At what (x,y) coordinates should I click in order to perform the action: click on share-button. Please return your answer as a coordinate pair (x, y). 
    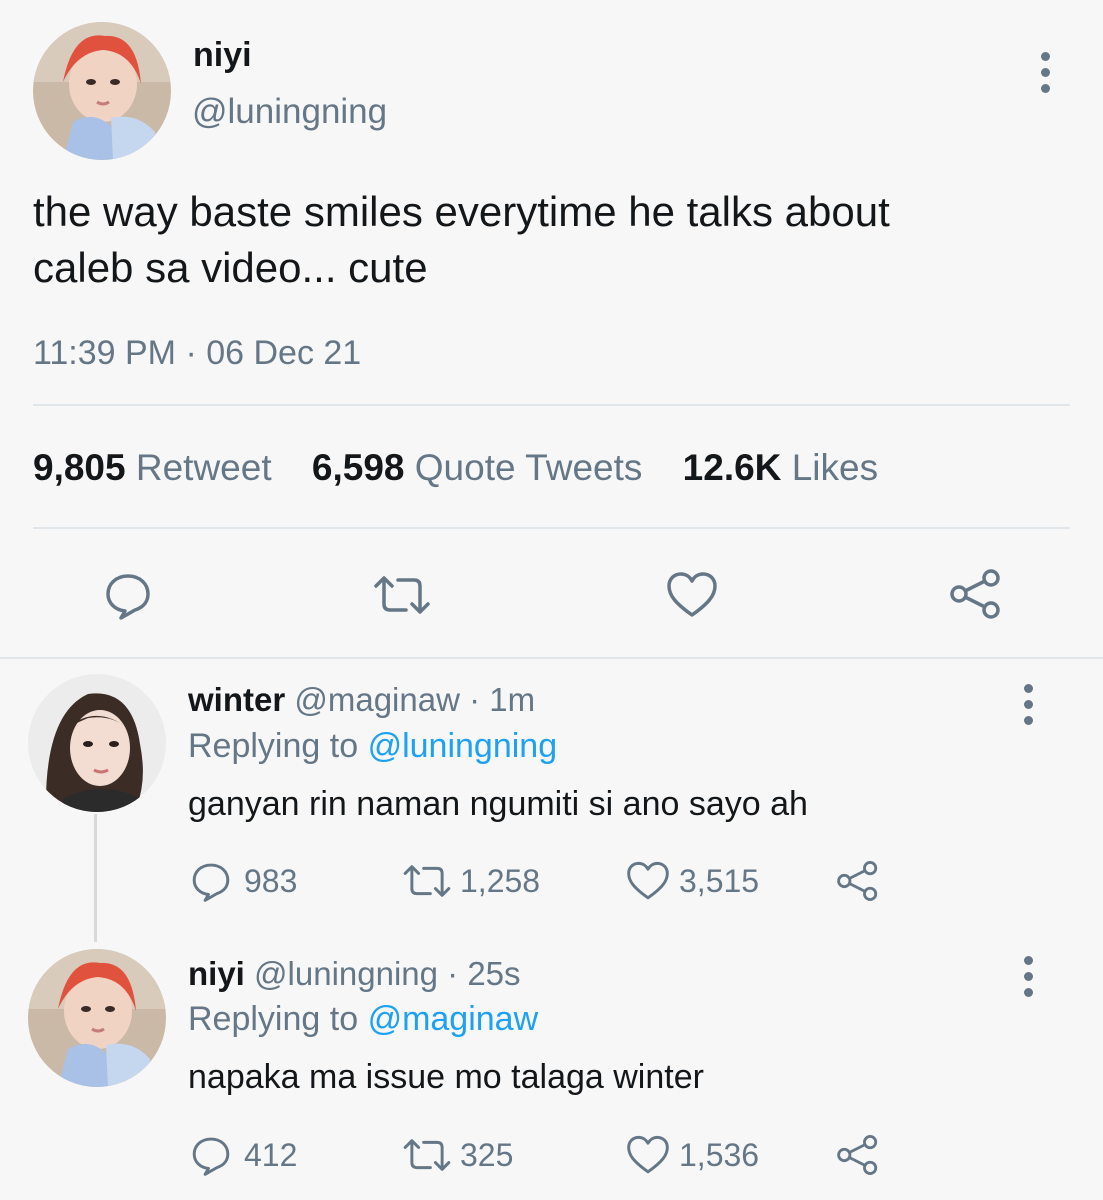
    Looking at the image, I should click on (976, 596).